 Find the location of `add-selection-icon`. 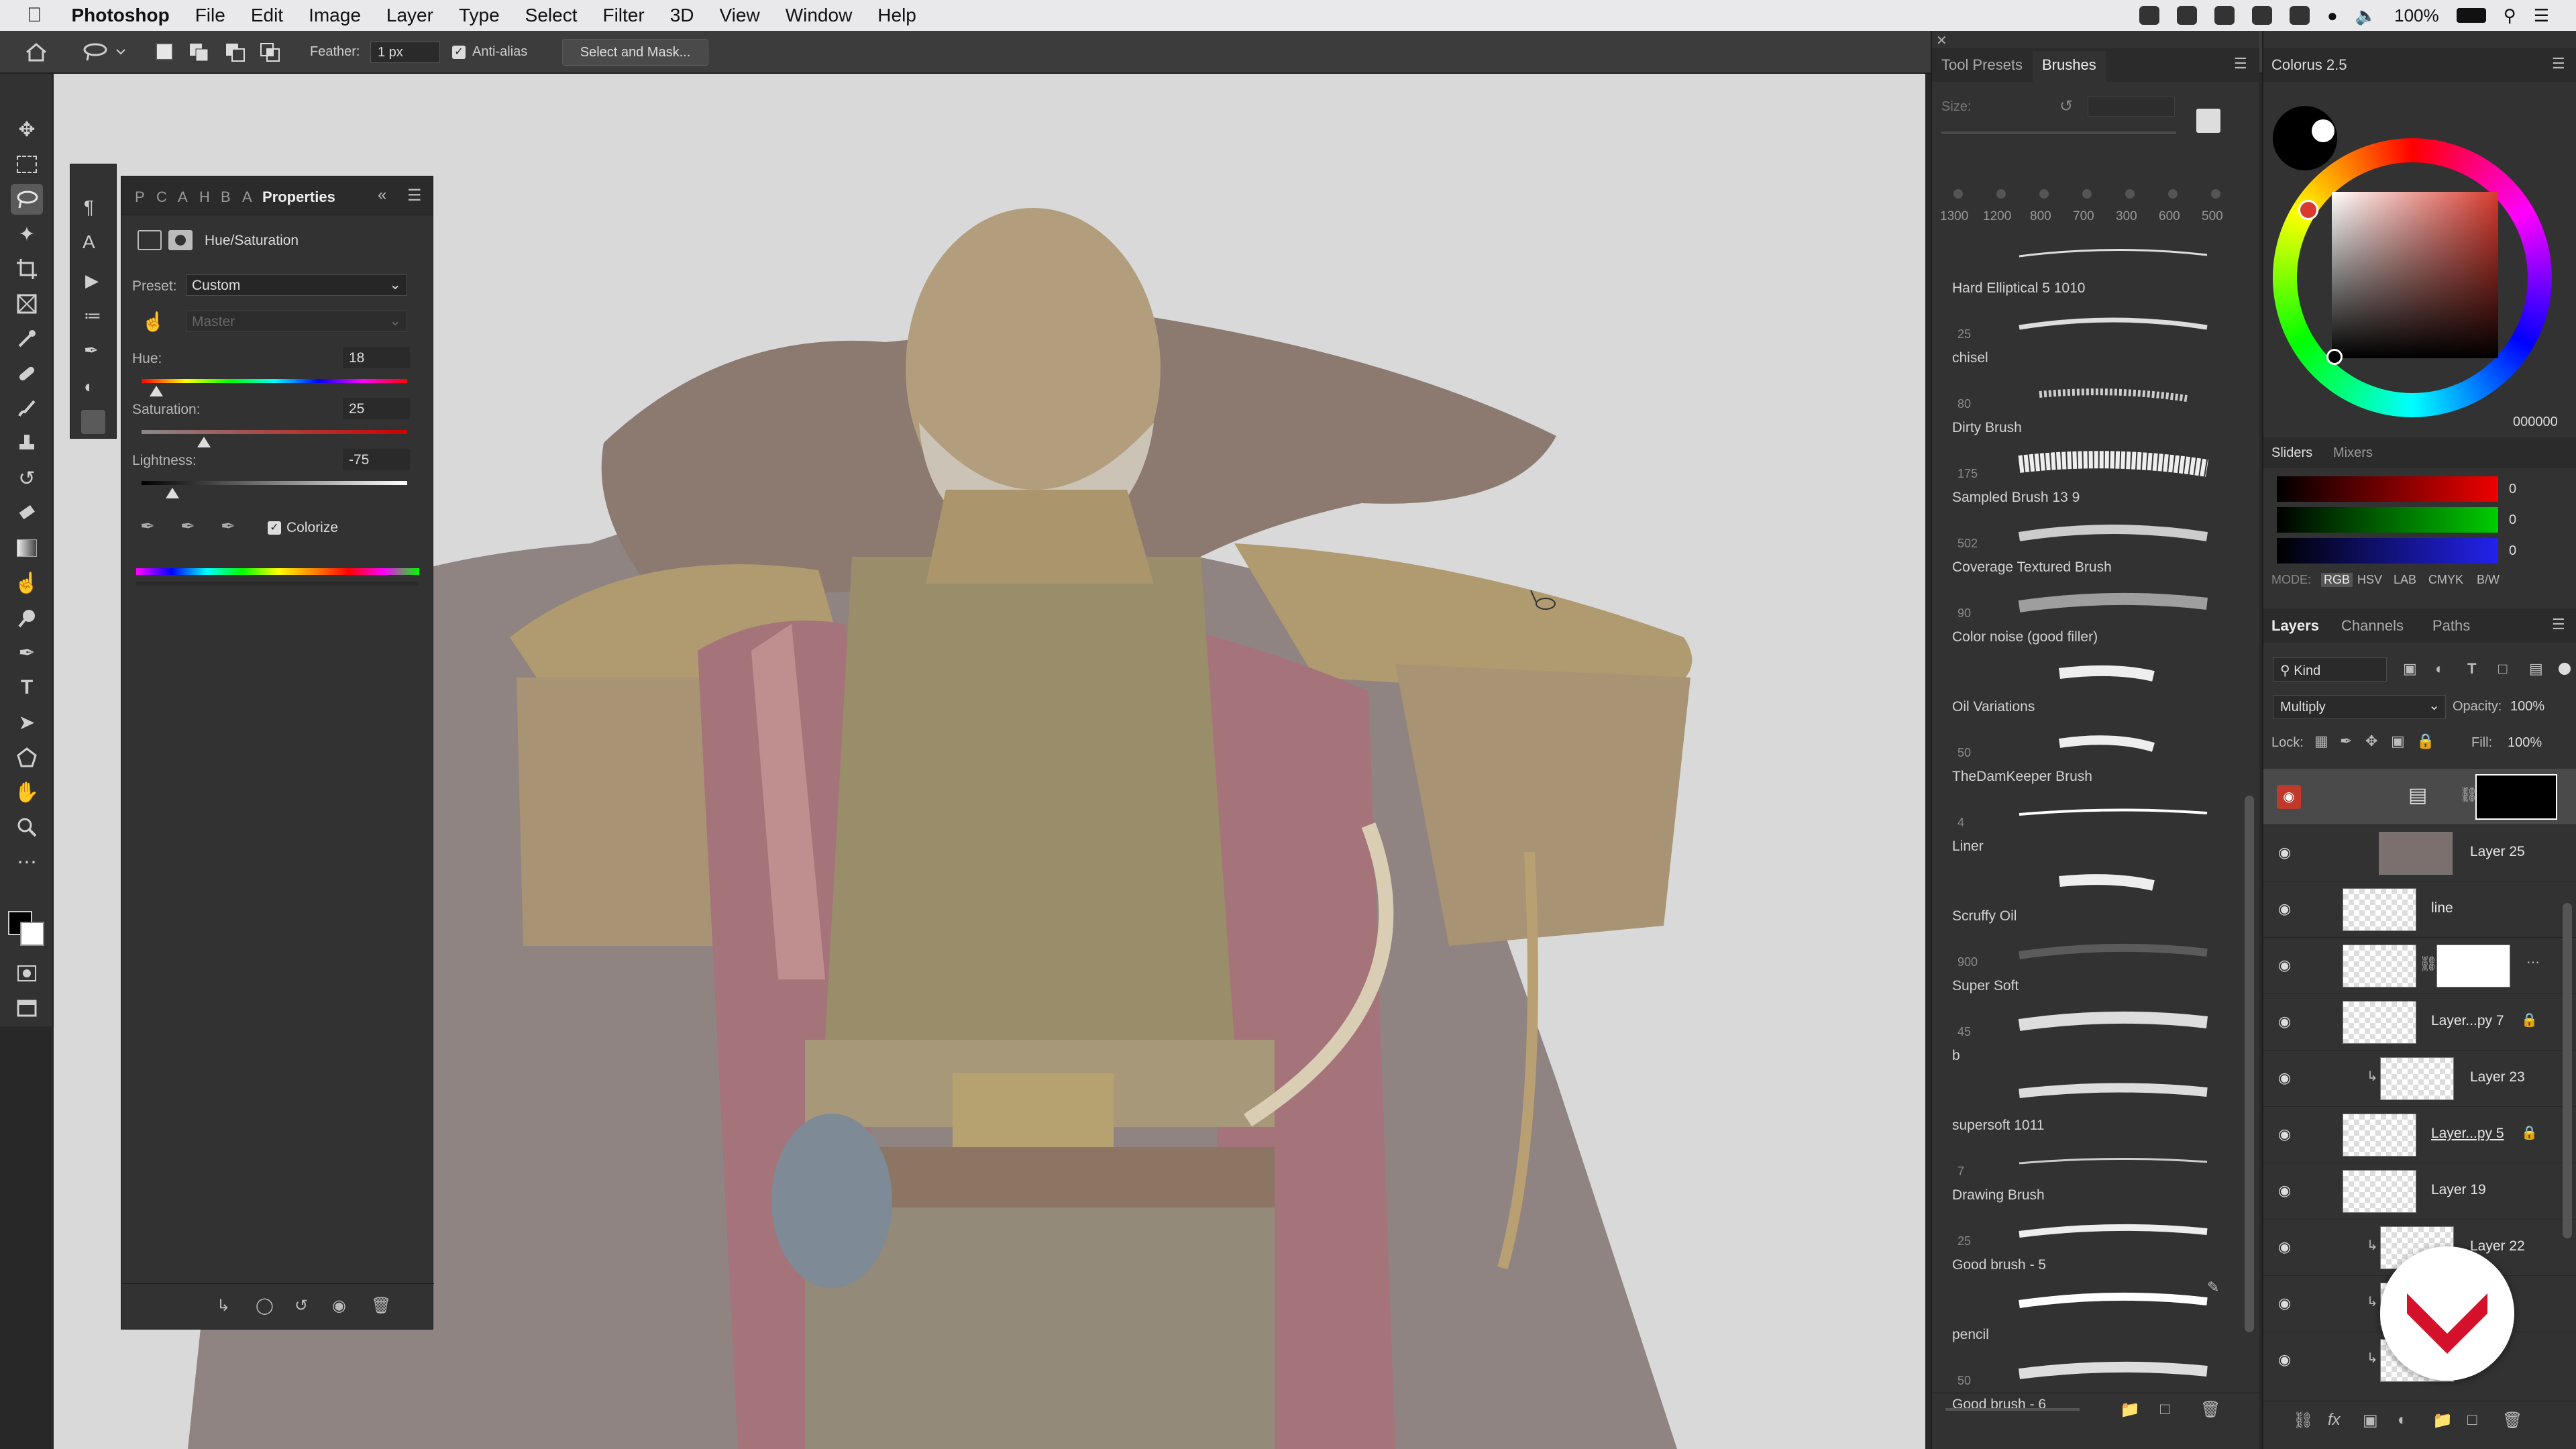

add-selection-icon is located at coordinates (199, 52).